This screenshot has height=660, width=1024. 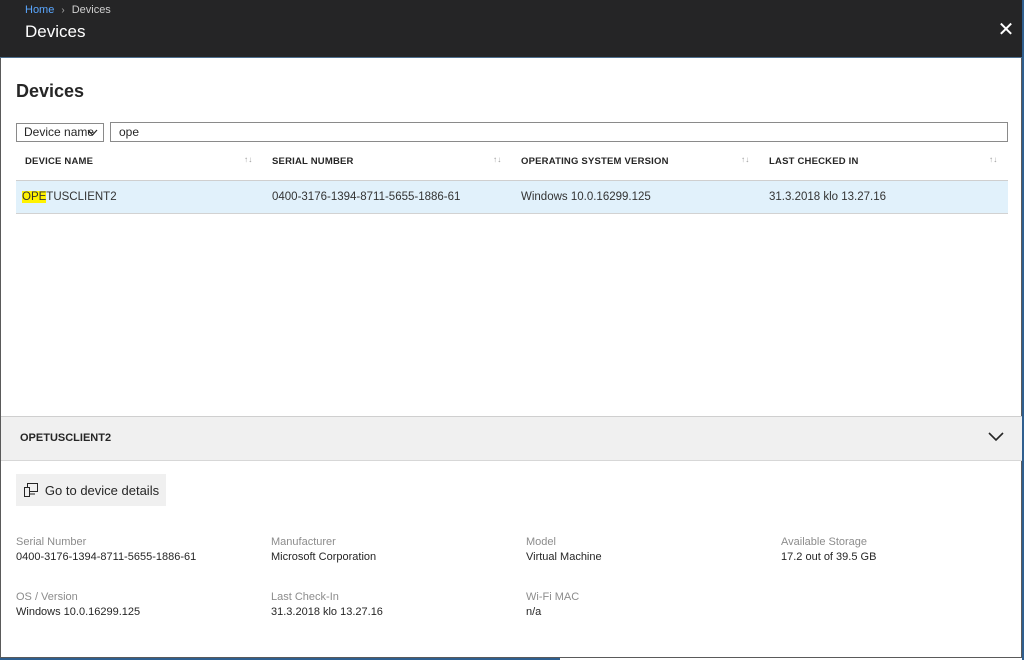 I want to click on field-value: Windows 10.0.16299.125, so click(x=78, y=612).